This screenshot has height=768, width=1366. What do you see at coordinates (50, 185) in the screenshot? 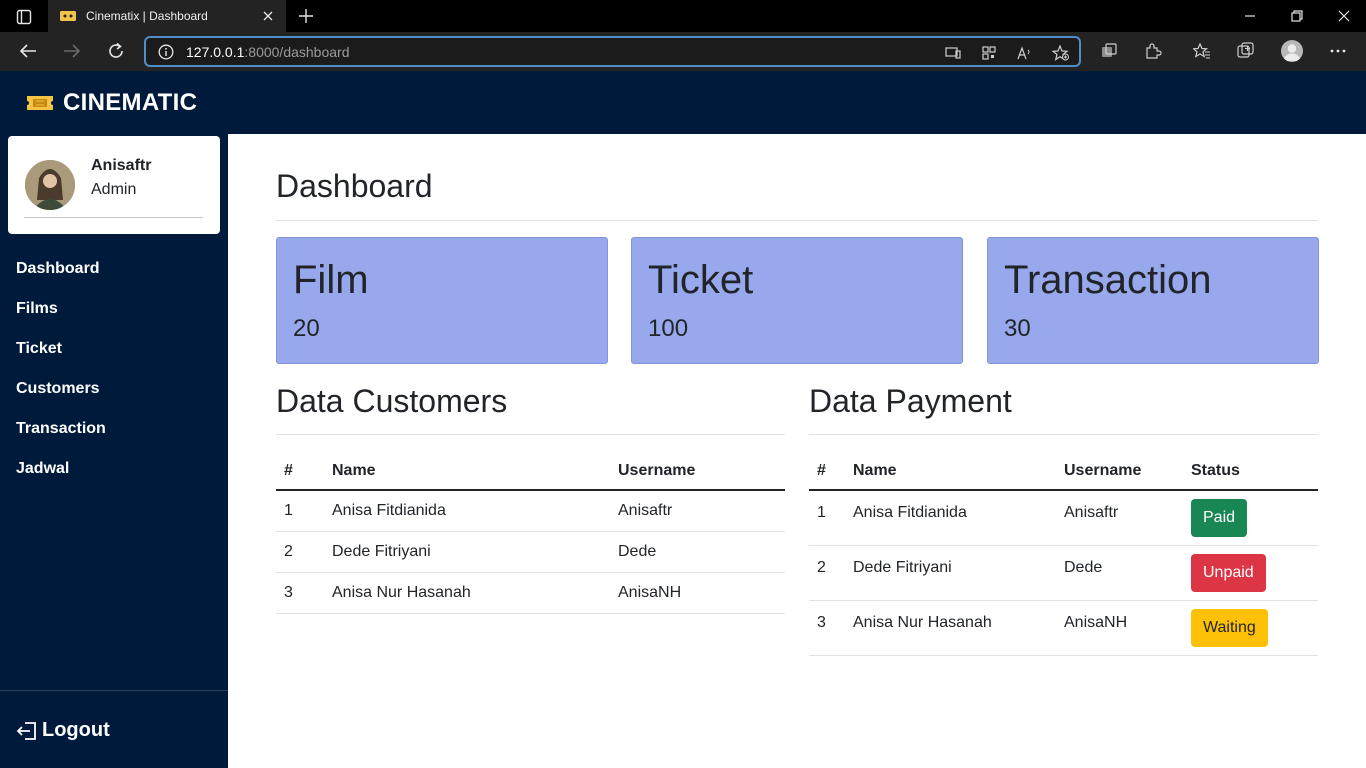
I see `avatar` at bounding box center [50, 185].